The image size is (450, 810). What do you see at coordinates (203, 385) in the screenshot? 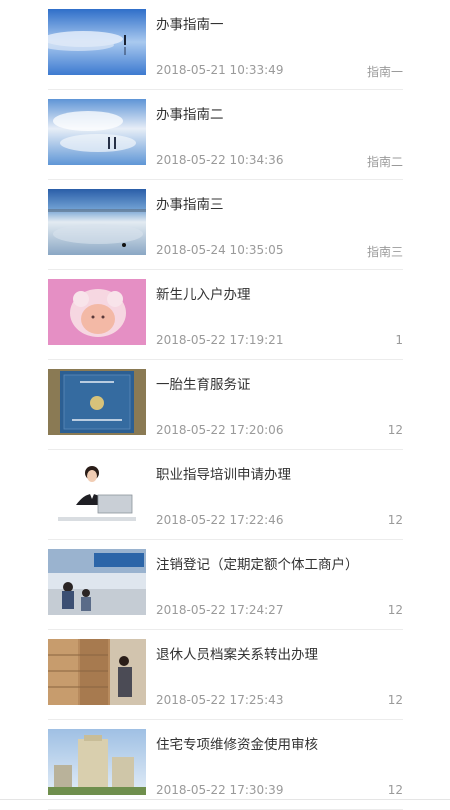
I see `item-title: 一胎生育服务证` at bounding box center [203, 385].